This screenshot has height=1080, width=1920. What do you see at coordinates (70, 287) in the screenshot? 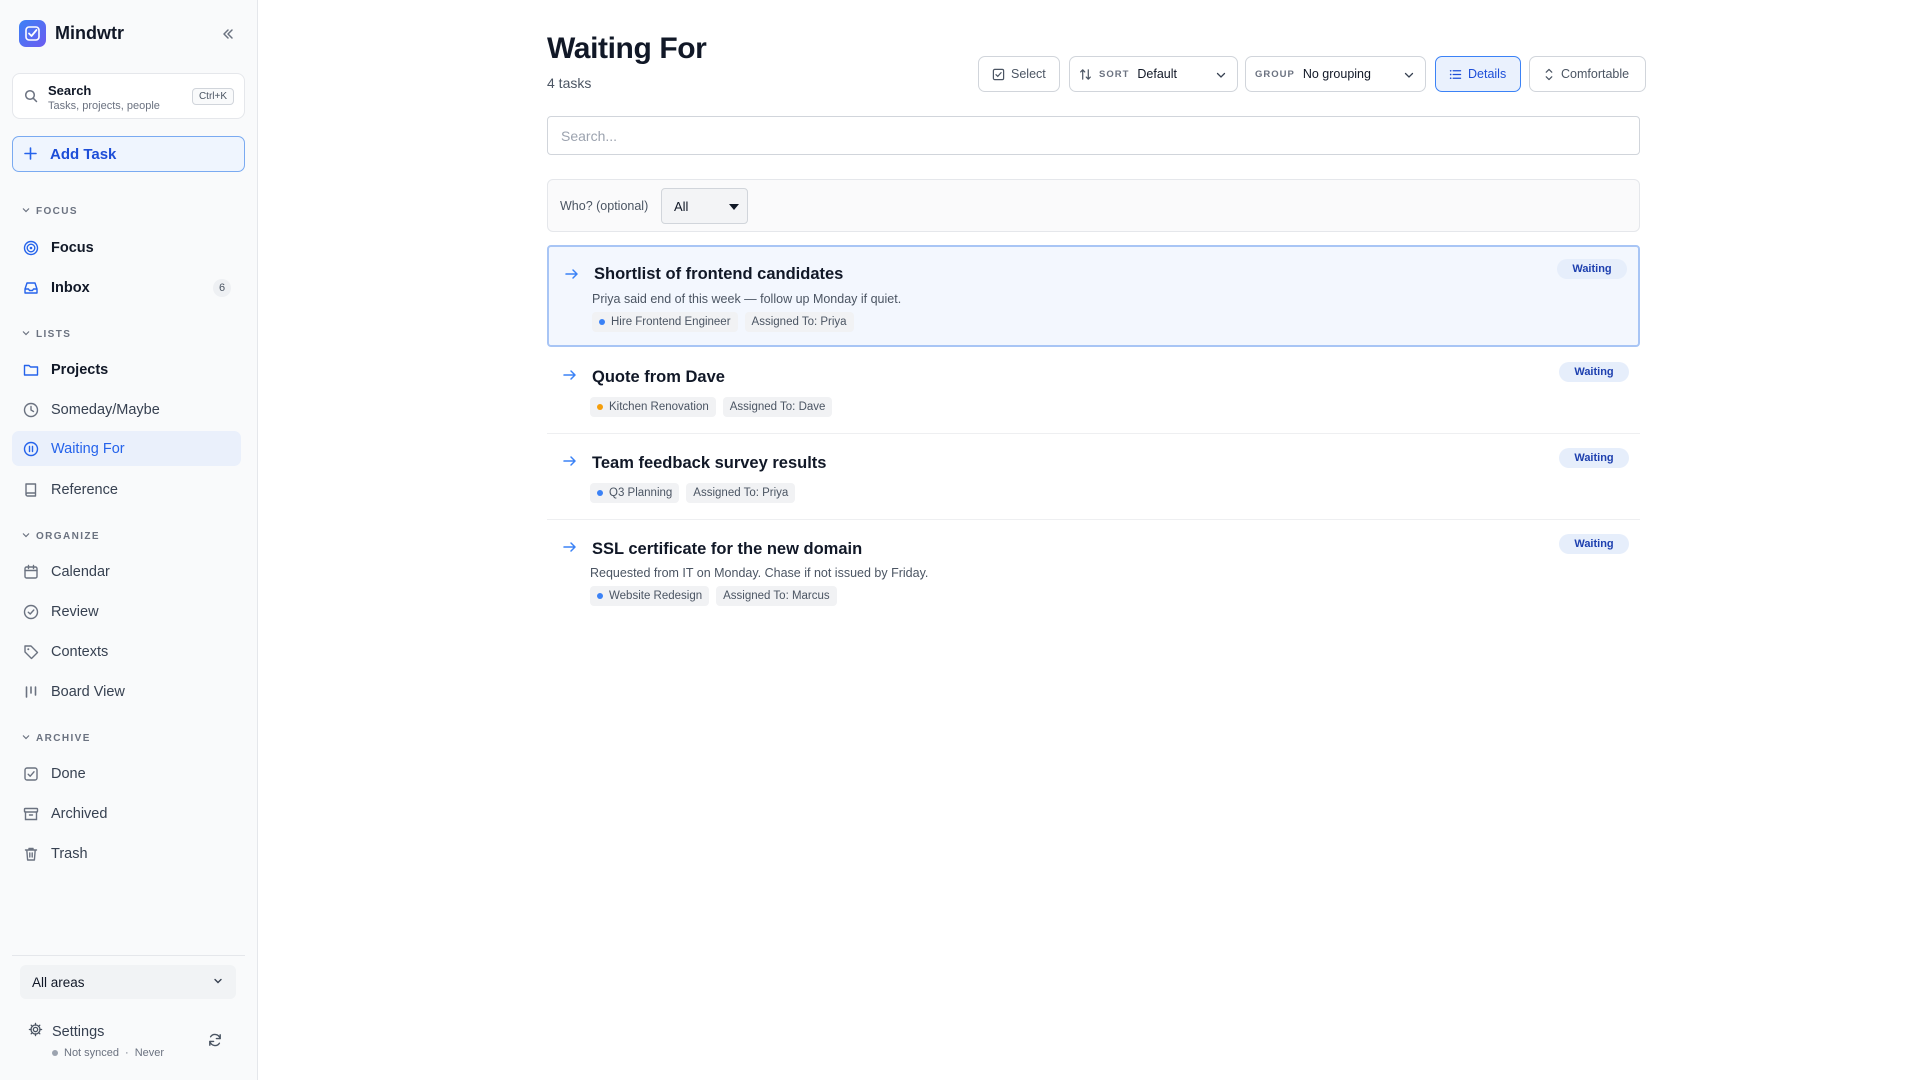
I see `sidebar-item-label: Inbox` at bounding box center [70, 287].